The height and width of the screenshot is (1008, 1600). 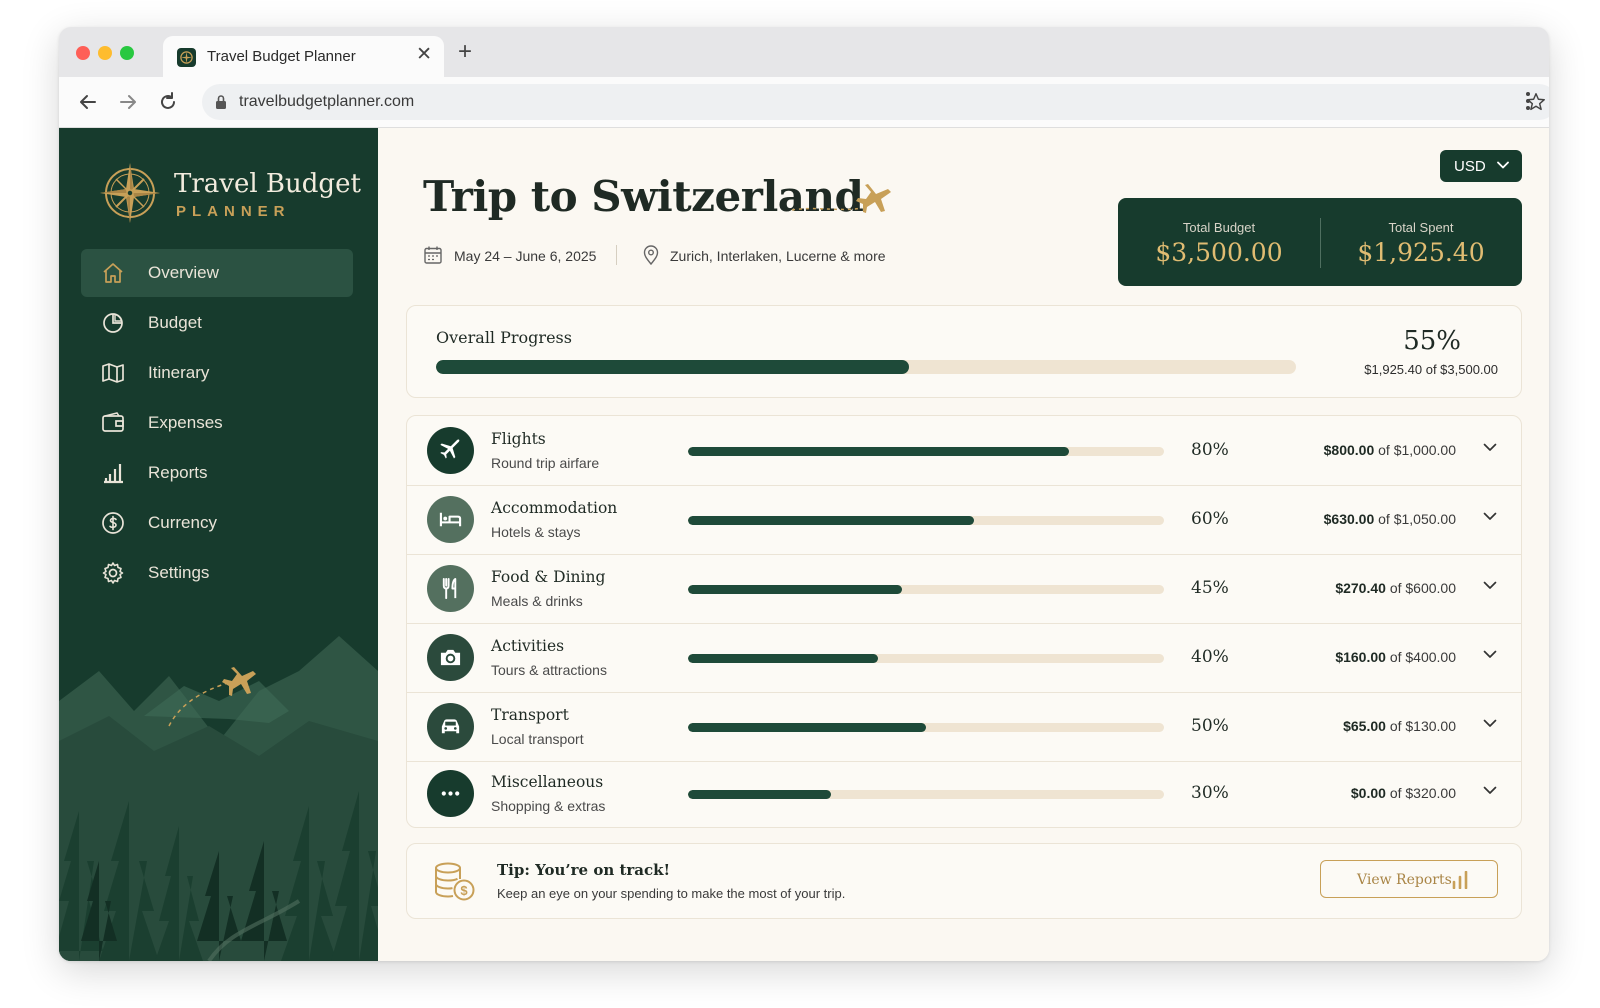 What do you see at coordinates (183, 272) in the screenshot?
I see `sidebar-item-label: Overview` at bounding box center [183, 272].